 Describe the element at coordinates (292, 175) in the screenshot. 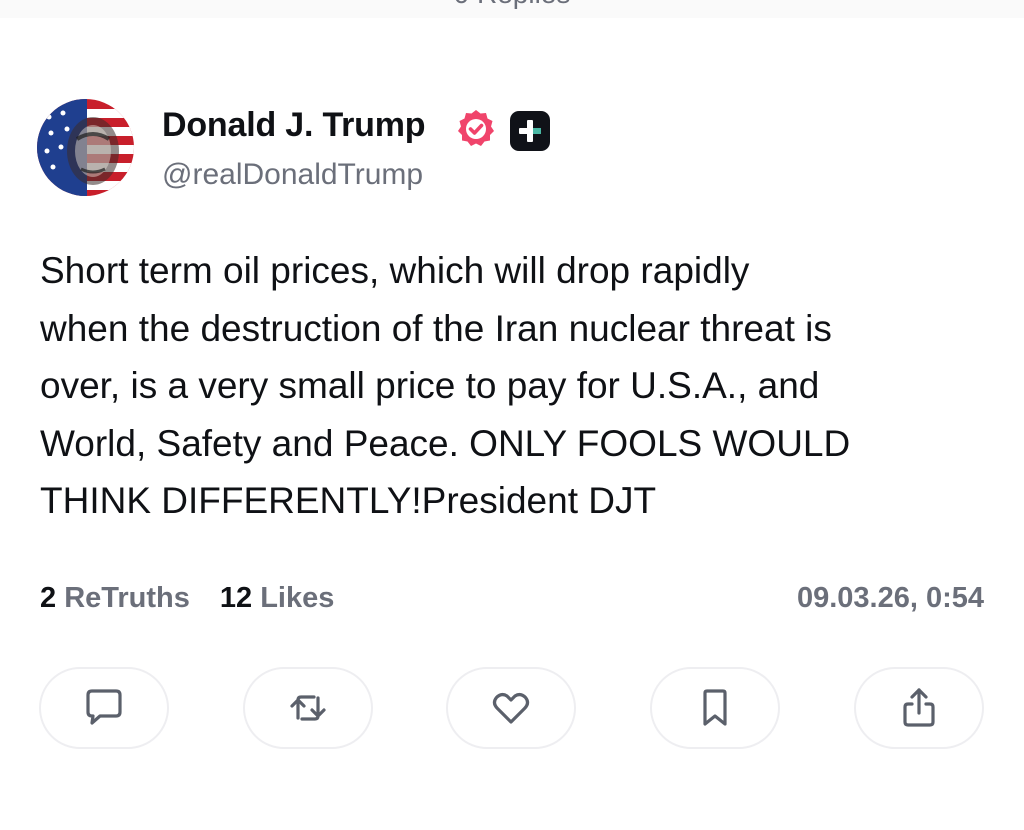

I see `author-handle: @realDonaldTrump` at that location.